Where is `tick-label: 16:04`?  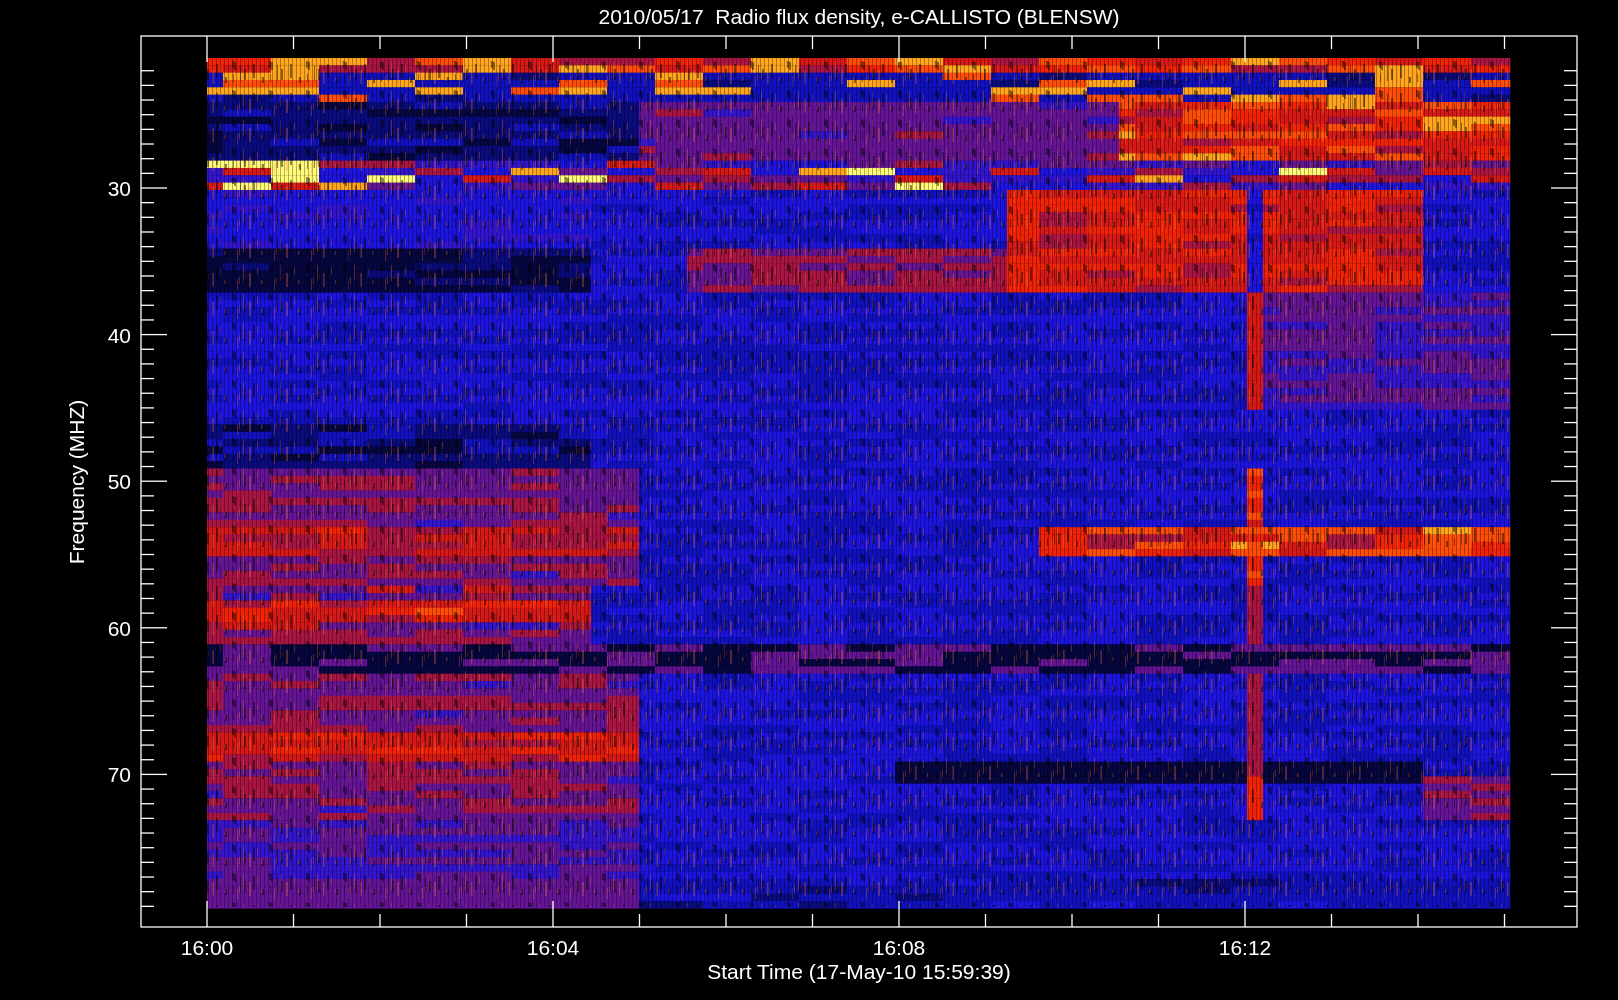 tick-label: 16:04 is located at coordinates (553, 947).